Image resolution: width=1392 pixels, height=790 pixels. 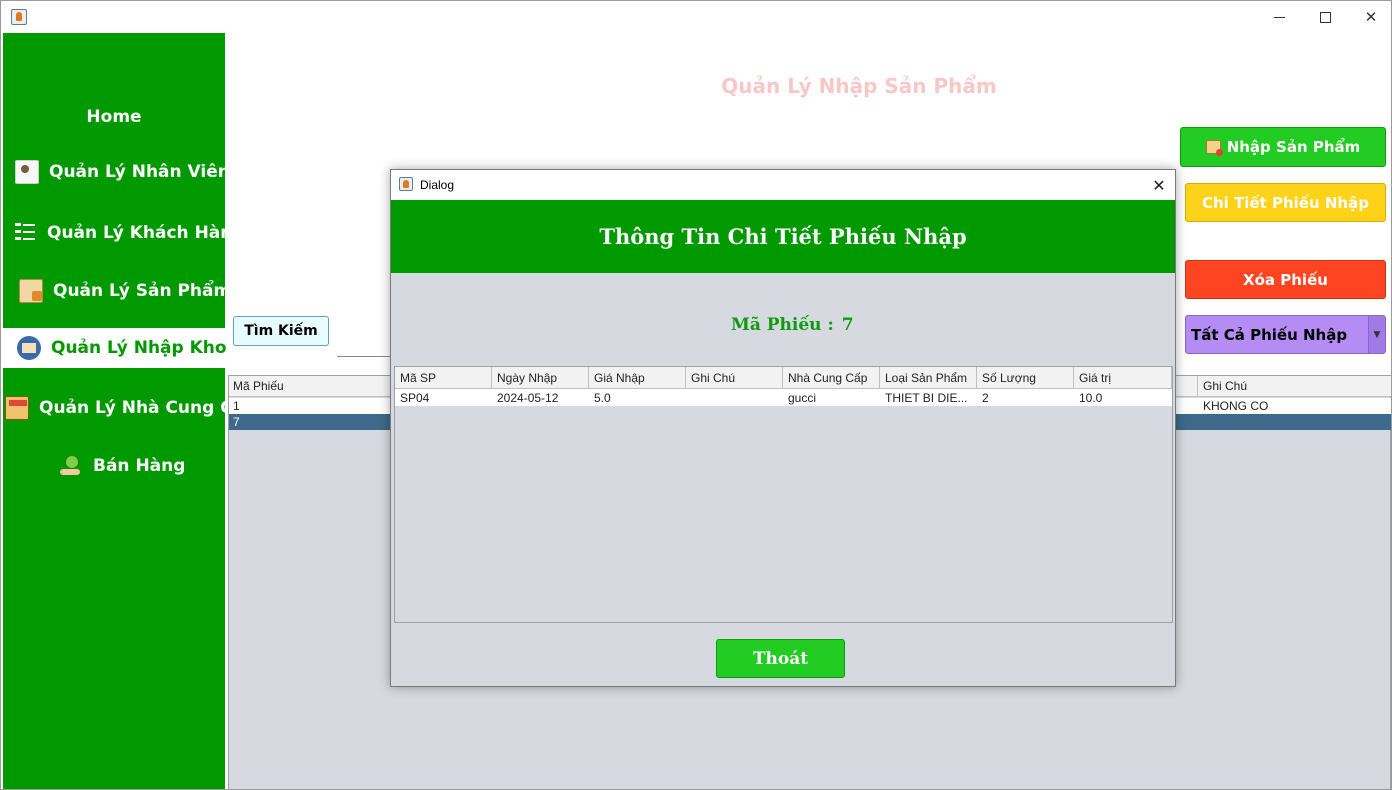 What do you see at coordinates (1293, 147) in the screenshot?
I see `import-product-label: Nhập Sản Phẩm` at bounding box center [1293, 147].